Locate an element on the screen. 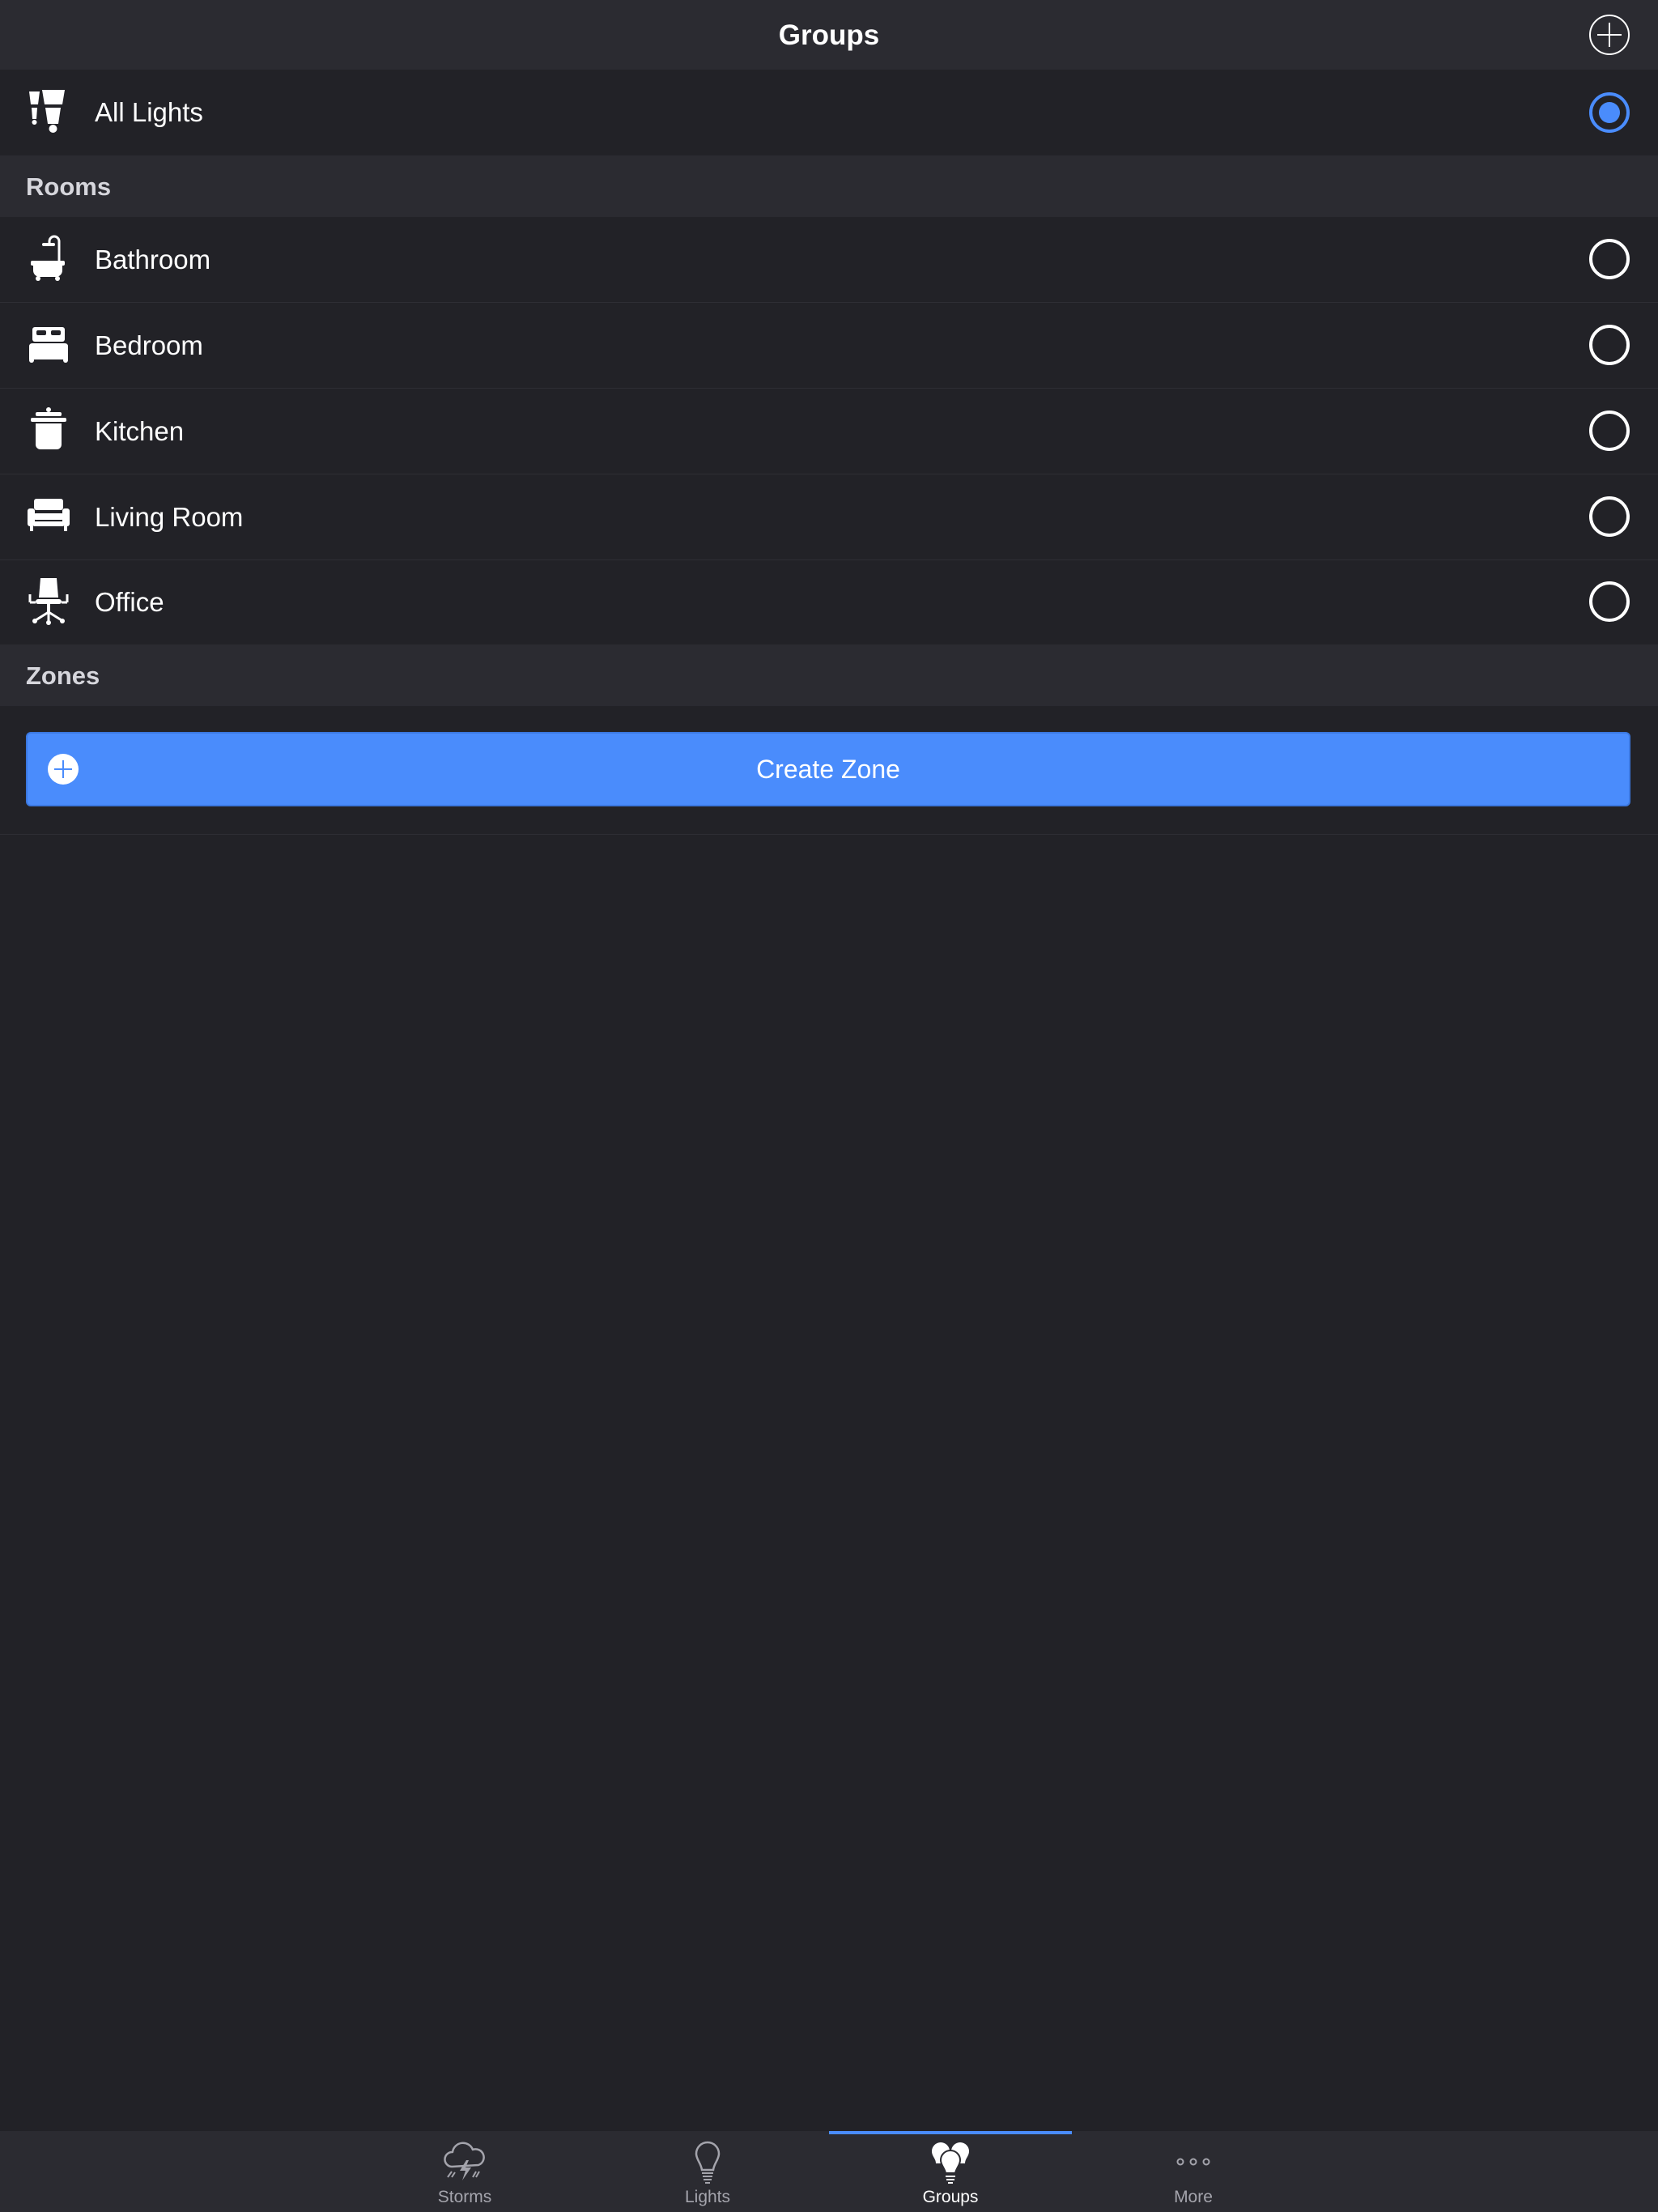  tab-groups: Groups is located at coordinates (950, 2171).